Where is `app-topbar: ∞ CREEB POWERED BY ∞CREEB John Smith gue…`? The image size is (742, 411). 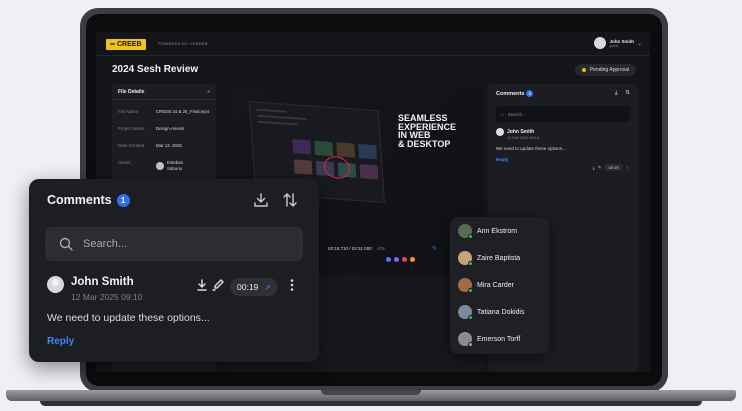 app-topbar: ∞ CREEB POWERED BY ∞CREEB John Smith gue… is located at coordinates (373, 44).